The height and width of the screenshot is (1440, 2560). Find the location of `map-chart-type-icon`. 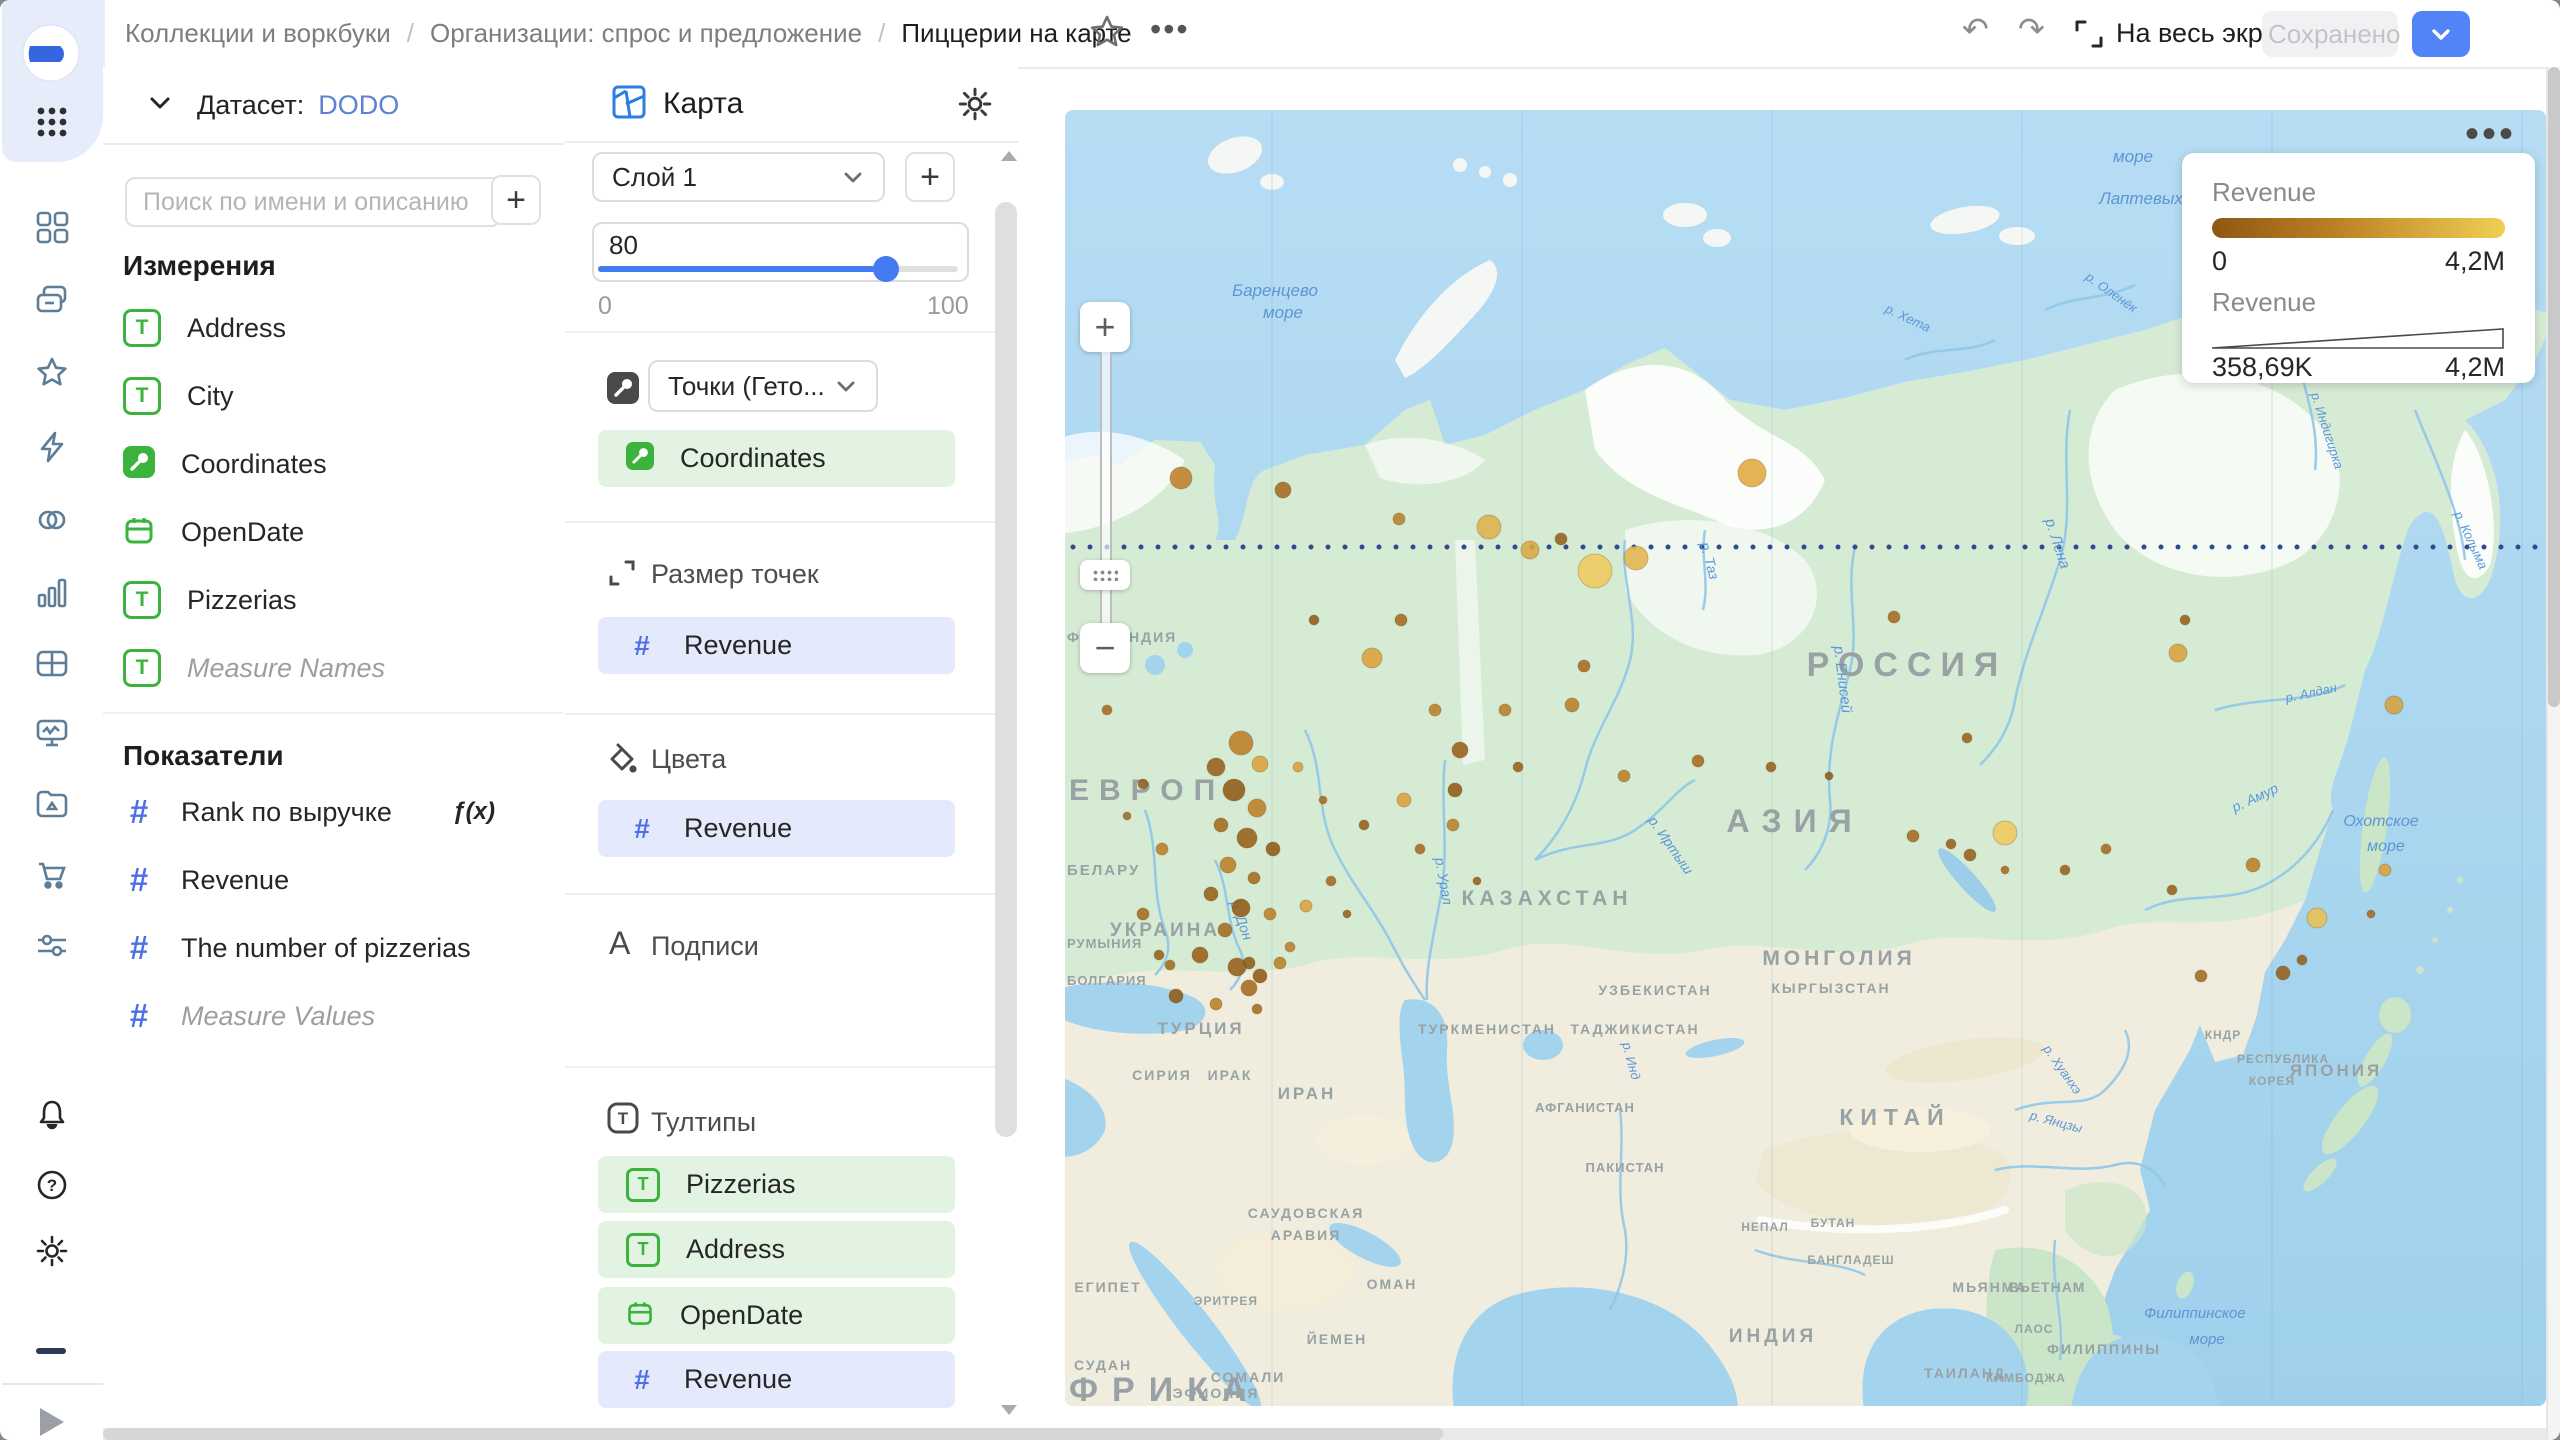

map-chart-type-icon is located at coordinates (629, 104).